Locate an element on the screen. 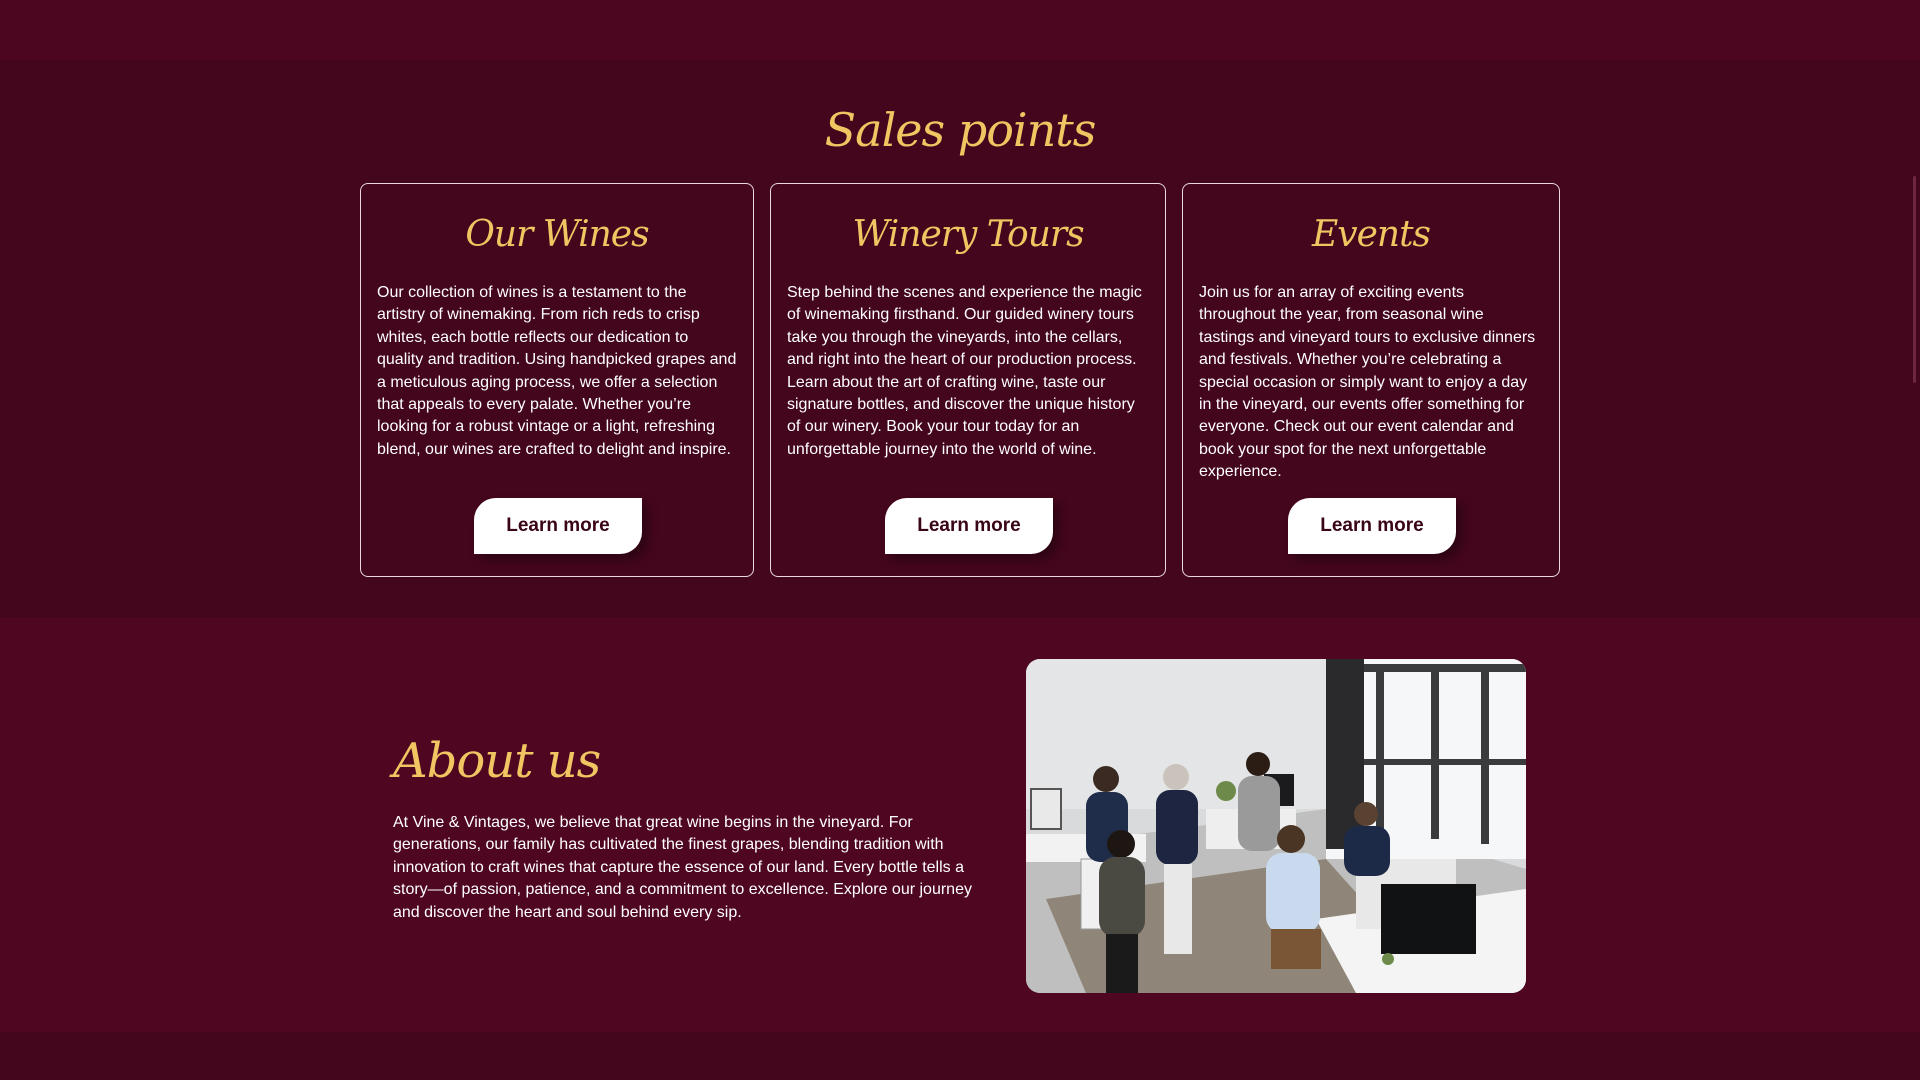 The image size is (1920, 1080). card-title: Events is located at coordinates (1371, 234).